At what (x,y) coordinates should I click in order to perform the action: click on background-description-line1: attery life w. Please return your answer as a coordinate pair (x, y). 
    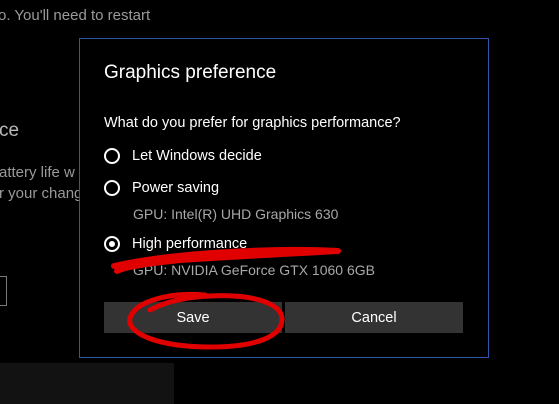
    Looking at the image, I should click on (37, 172).